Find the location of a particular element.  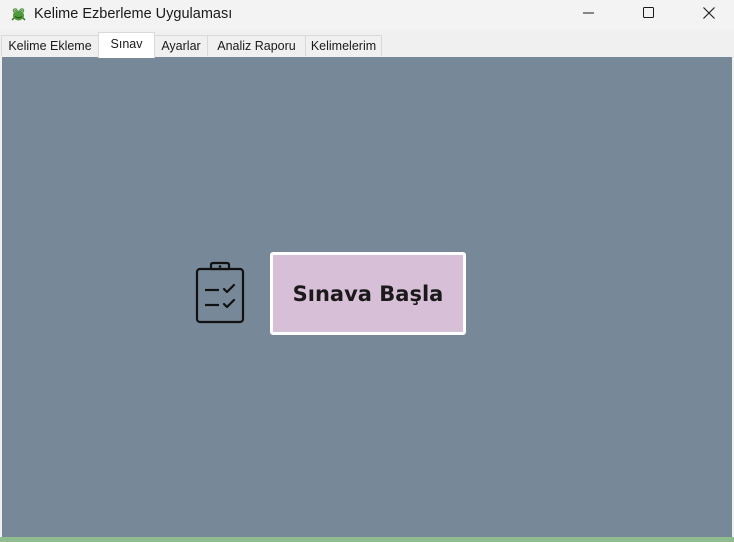

minimize-icon is located at coordinates (589, 15).